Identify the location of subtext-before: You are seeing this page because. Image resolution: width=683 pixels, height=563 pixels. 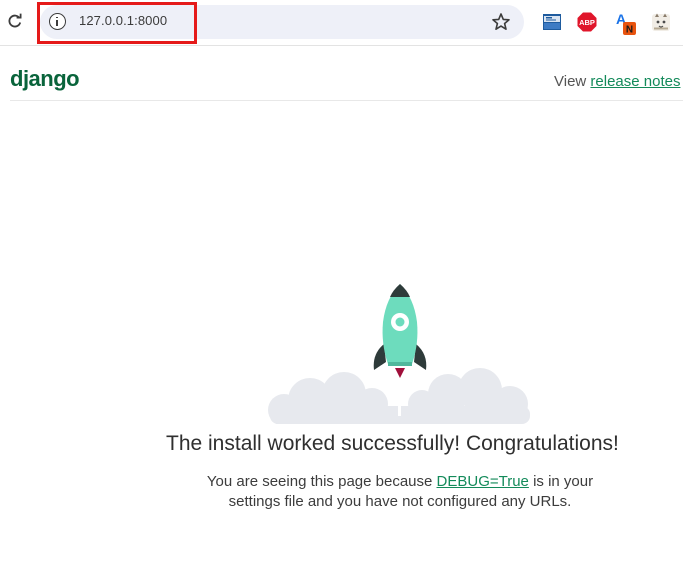
(321, 481).